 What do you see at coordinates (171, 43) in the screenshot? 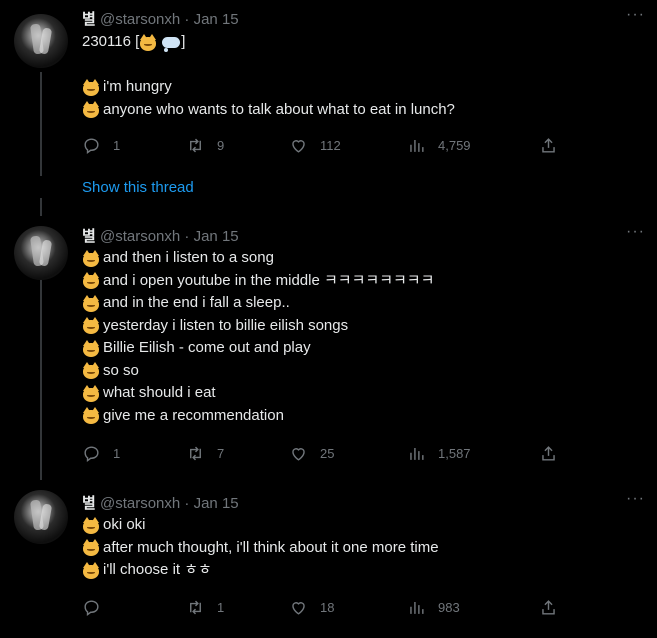
I see `thought-balloon-icon` at bounding box center [171, 43].